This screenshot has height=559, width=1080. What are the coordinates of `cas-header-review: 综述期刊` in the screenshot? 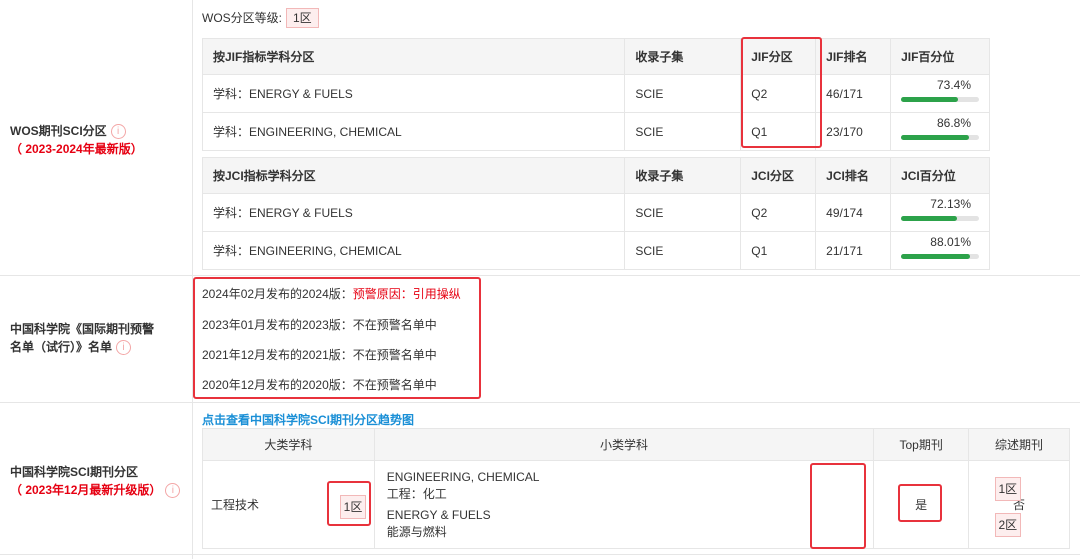 It's located at (1019, 444).